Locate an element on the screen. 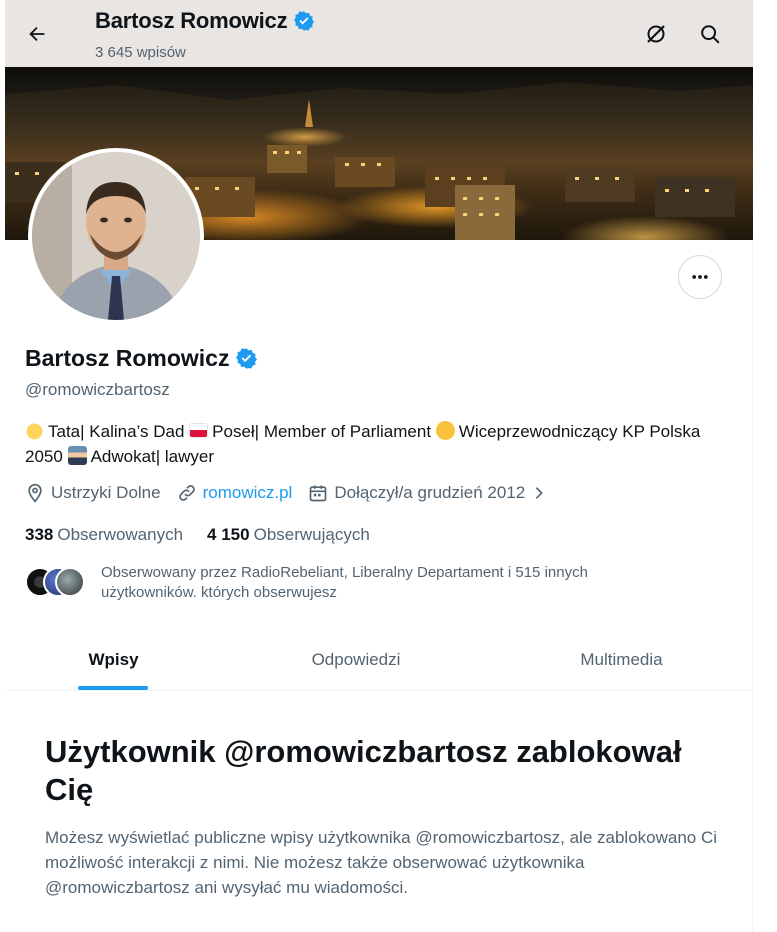  website-link: romowicz.pl is located at coordinates (248, 493).